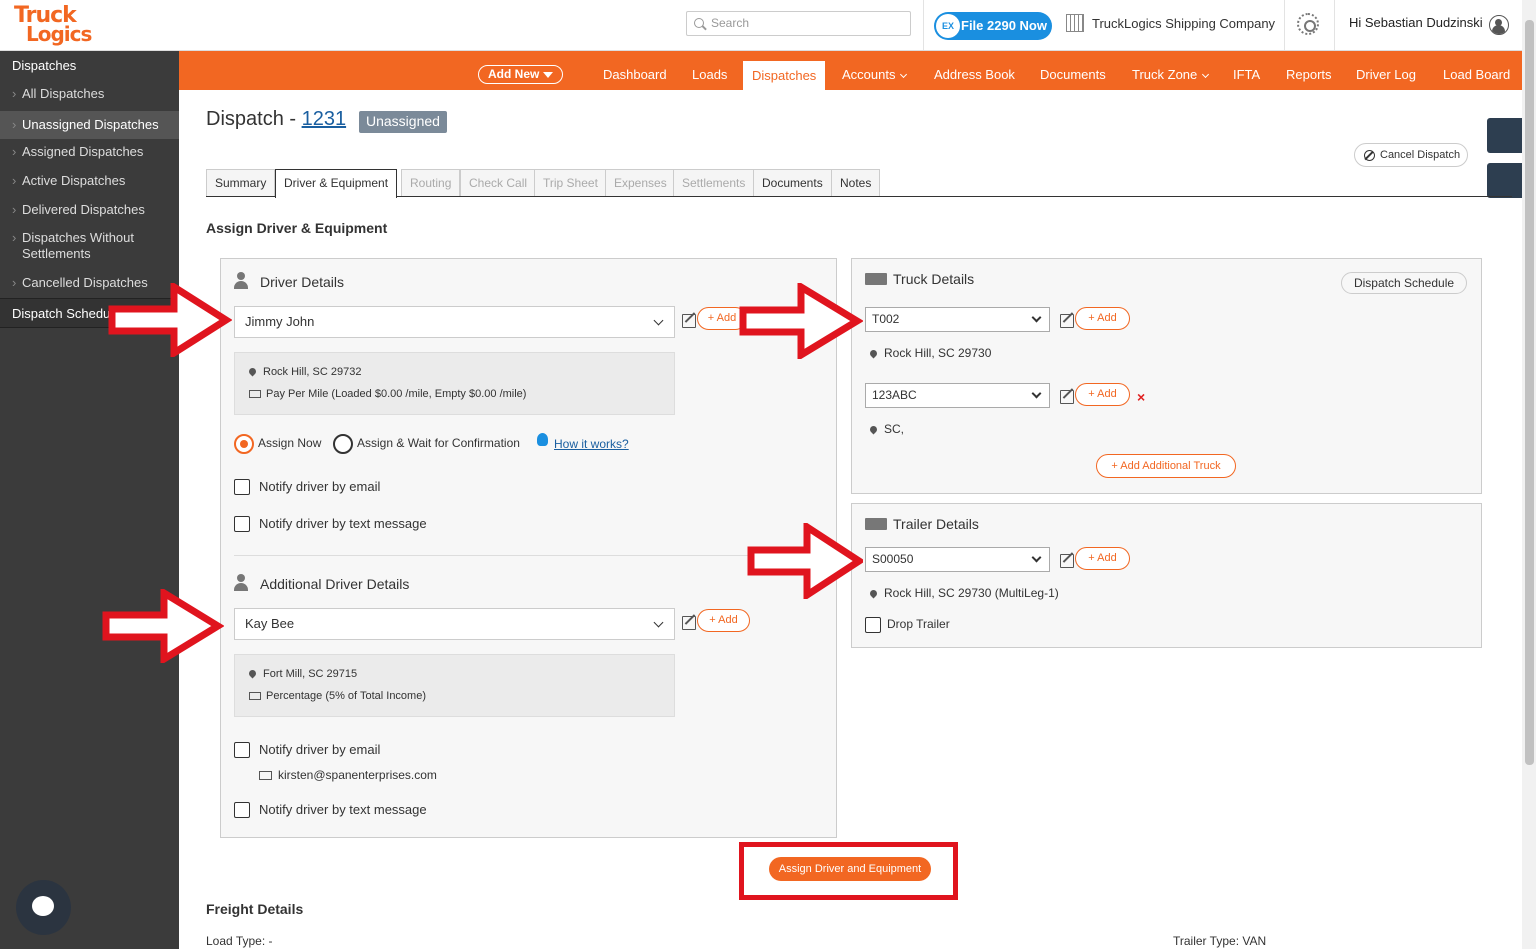 The image size is (1536, 949). I want to click on assign-now-radio, so click(244, 444).